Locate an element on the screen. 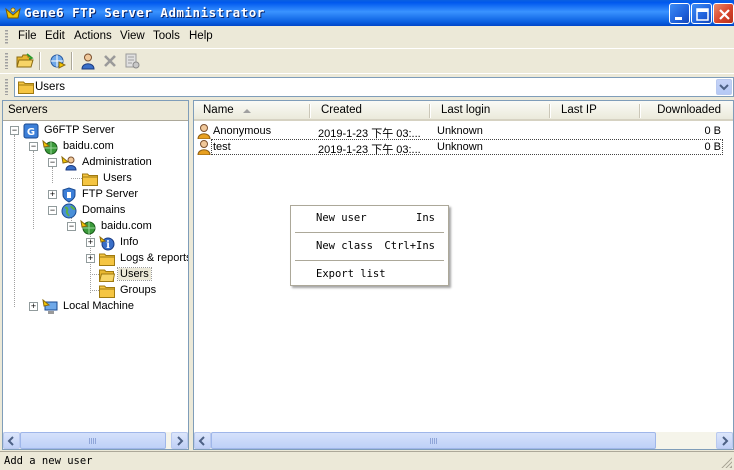  sort-ascending-icon is located at coordinates (247, 111).